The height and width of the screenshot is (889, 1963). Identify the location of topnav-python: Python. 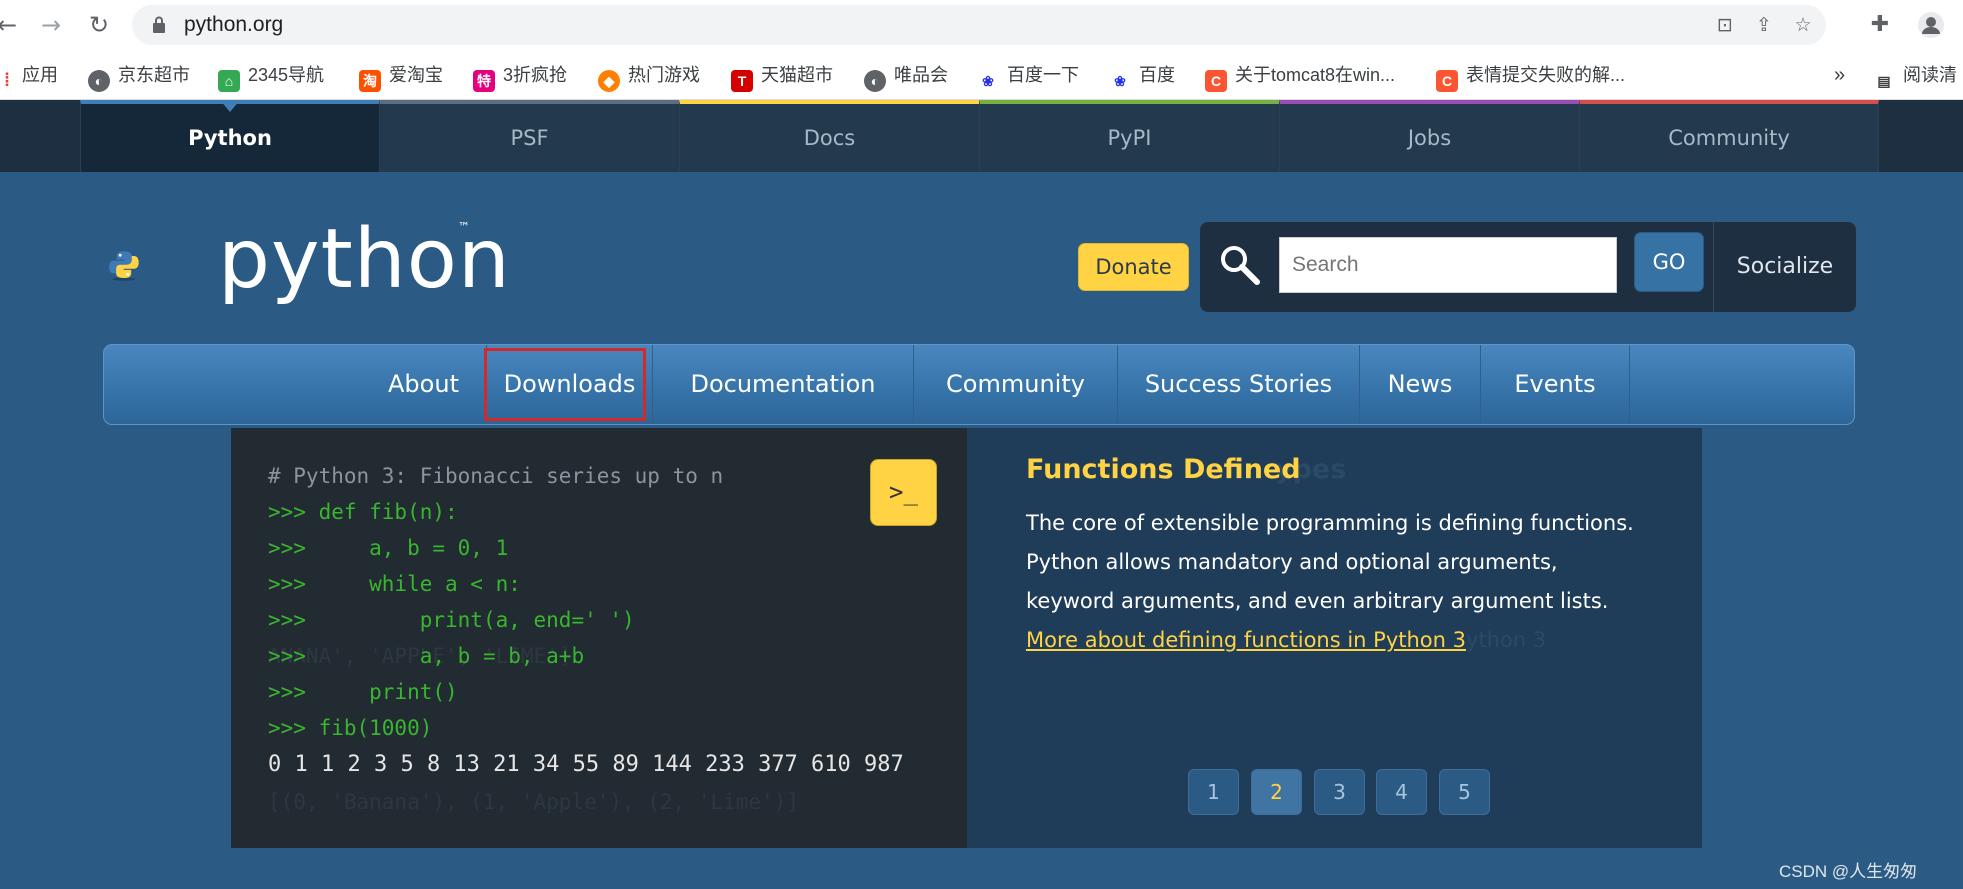
(229, 136).